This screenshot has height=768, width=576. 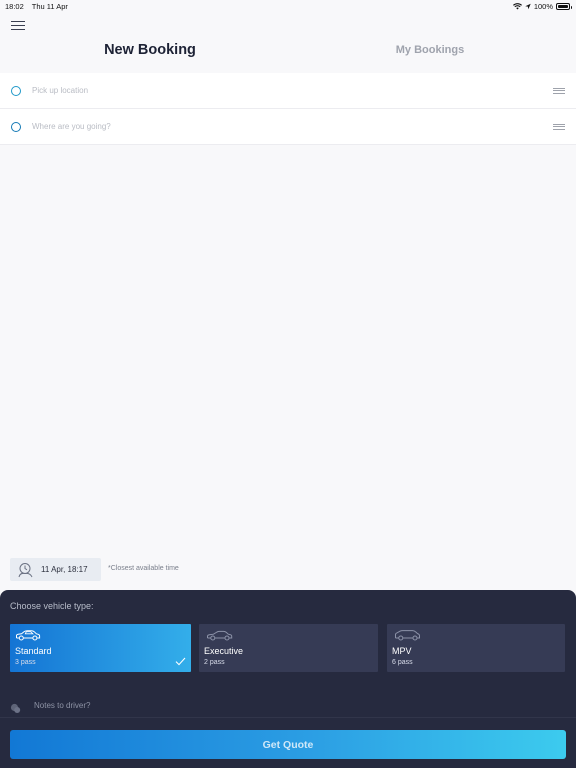 What do you see at coordinates (100, 648) in the screenshot?
I see `vehicle-option-standard: Standard 3 pass` at bounding box center [100, 648].